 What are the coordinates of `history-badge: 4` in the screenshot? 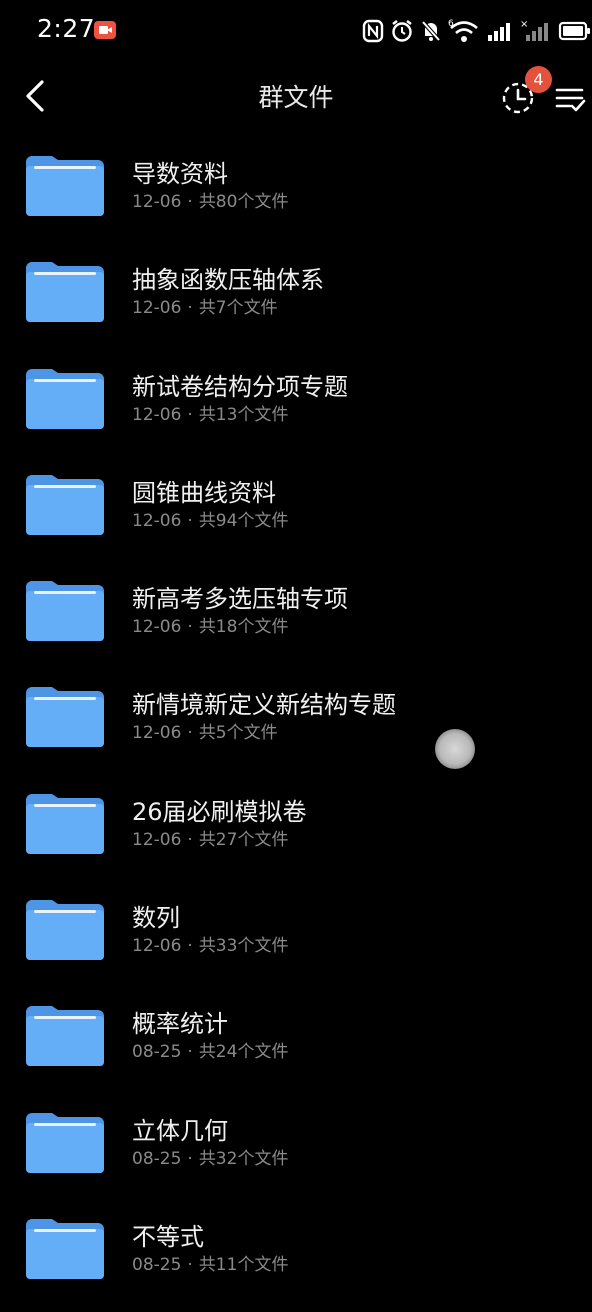 It's located at (538, 79).